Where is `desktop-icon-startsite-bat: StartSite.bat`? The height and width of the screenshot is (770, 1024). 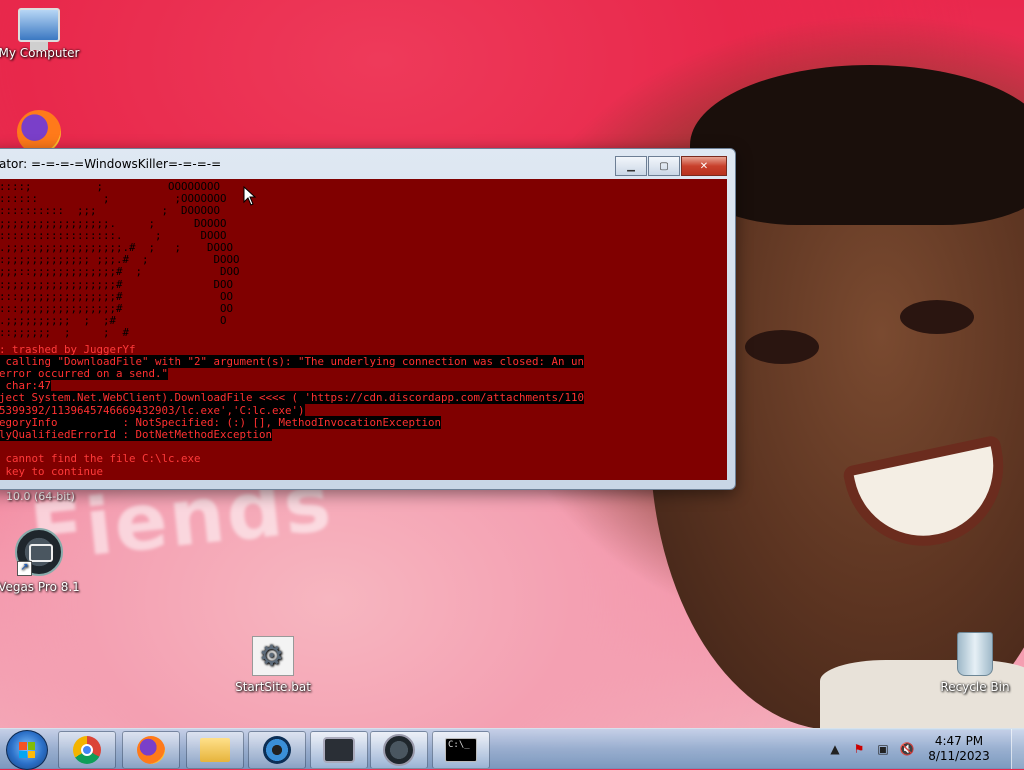 desktop-icon-startsite-bat: StartSite.bat is located at coordinates (273, 665).